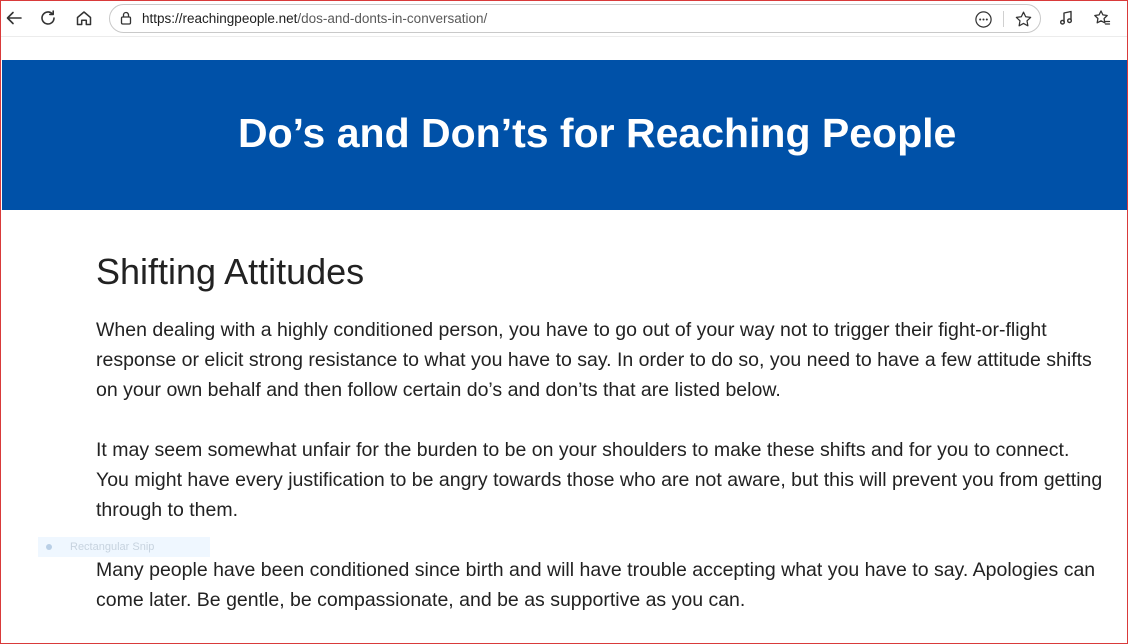 The image size is (1128, 644). I want to click on more-options-circle-icon, so click(983, 19).